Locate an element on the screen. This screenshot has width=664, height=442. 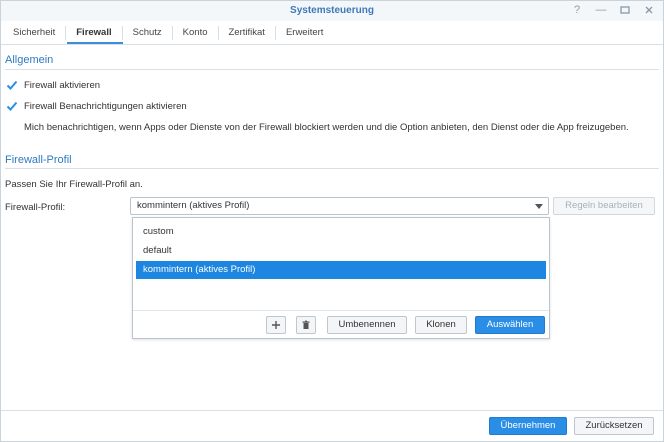
window-title: Systemsteuerung is located at coordinates (332, 10).